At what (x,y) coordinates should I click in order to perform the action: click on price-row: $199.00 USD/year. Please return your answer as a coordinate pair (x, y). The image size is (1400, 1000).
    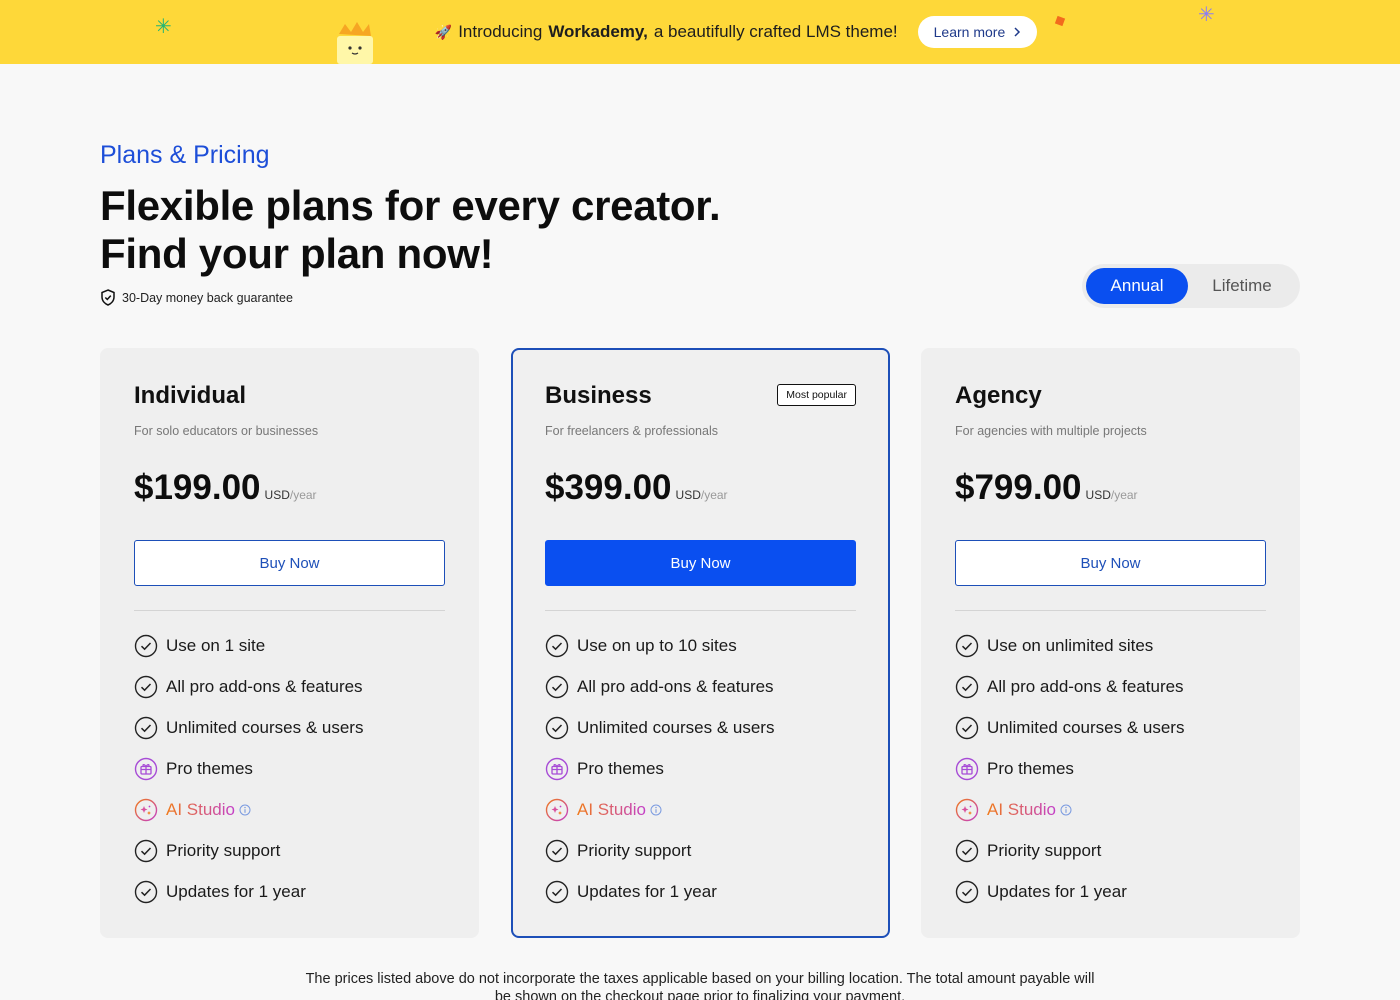
    Looking at the image, I should click on (289, 488).